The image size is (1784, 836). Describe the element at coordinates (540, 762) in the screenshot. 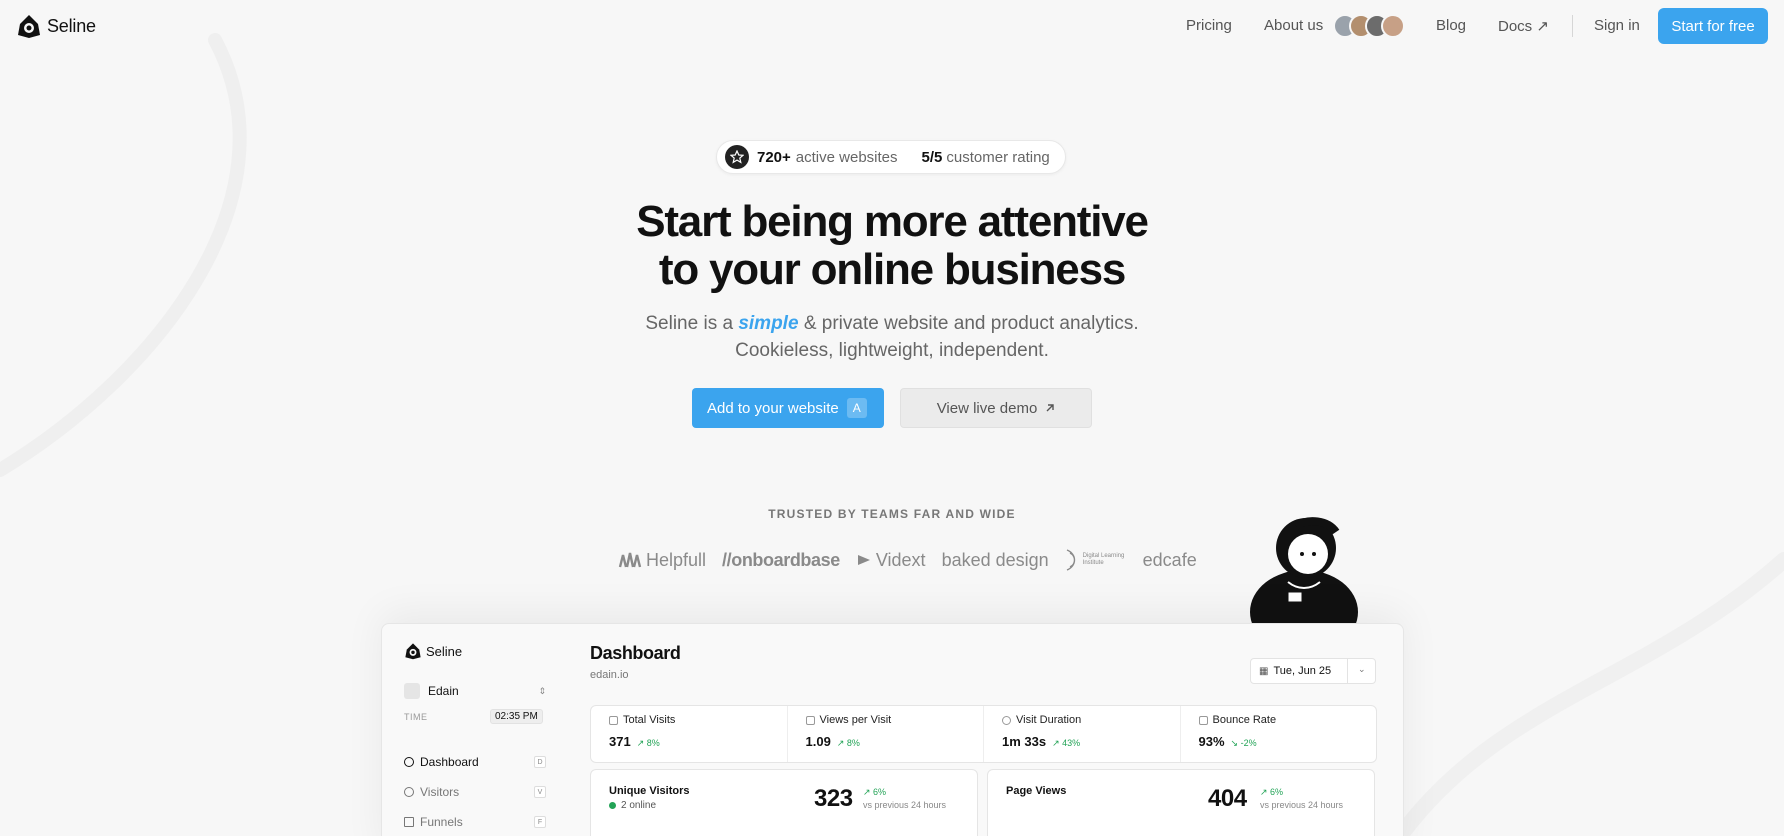

I see `shortcut-key: D` at that location.